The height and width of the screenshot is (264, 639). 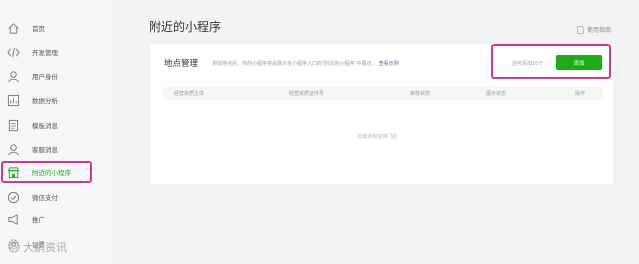 I want to click on sidebar-item-template: 模板消息, so click(x=56, y=125).